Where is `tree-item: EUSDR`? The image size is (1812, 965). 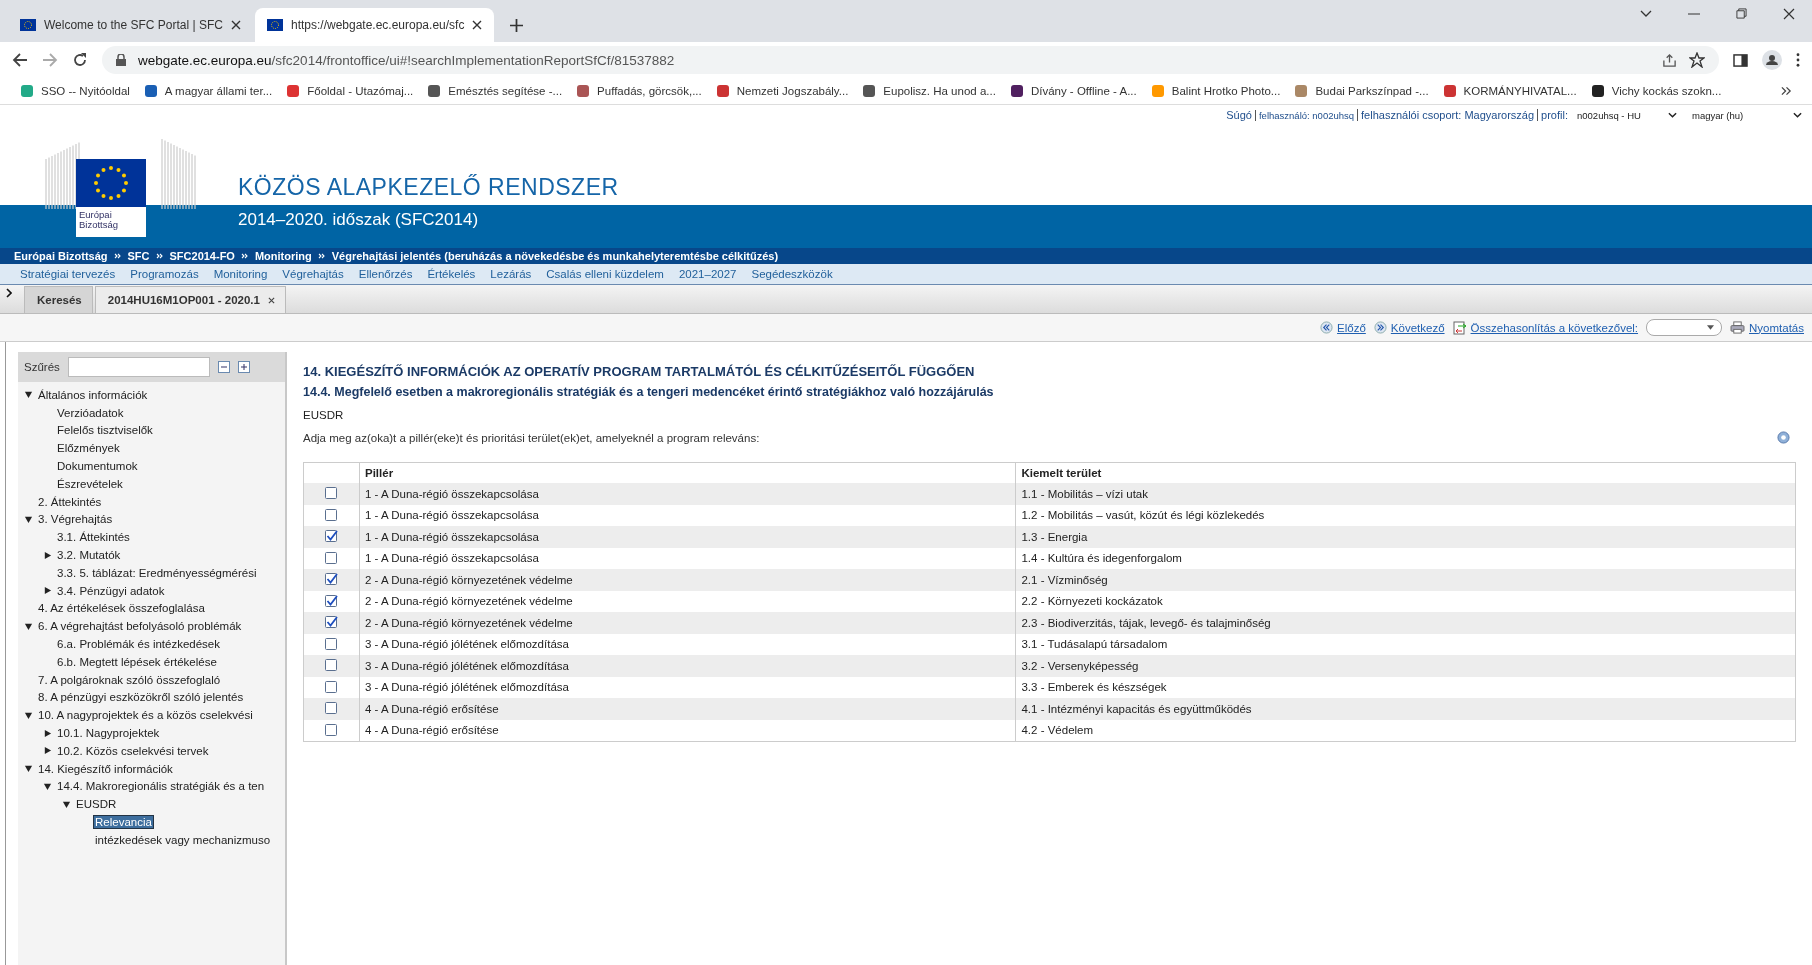
tree-item: EUSDR is located at coordinates (96, 804).